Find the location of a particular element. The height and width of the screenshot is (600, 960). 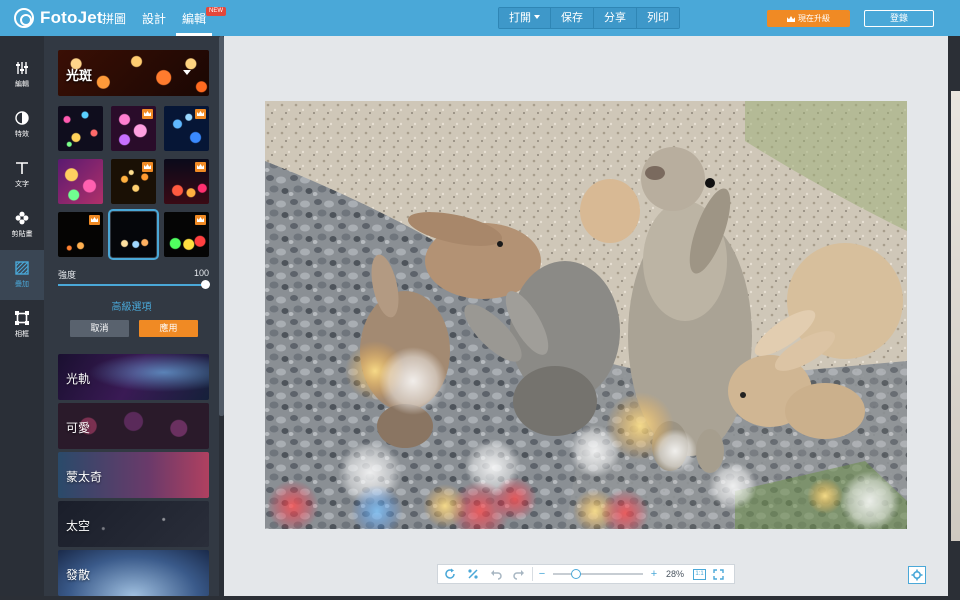

main-nav: 拼圖 設計 編輯 NEW is located at coordinates (161, 18).